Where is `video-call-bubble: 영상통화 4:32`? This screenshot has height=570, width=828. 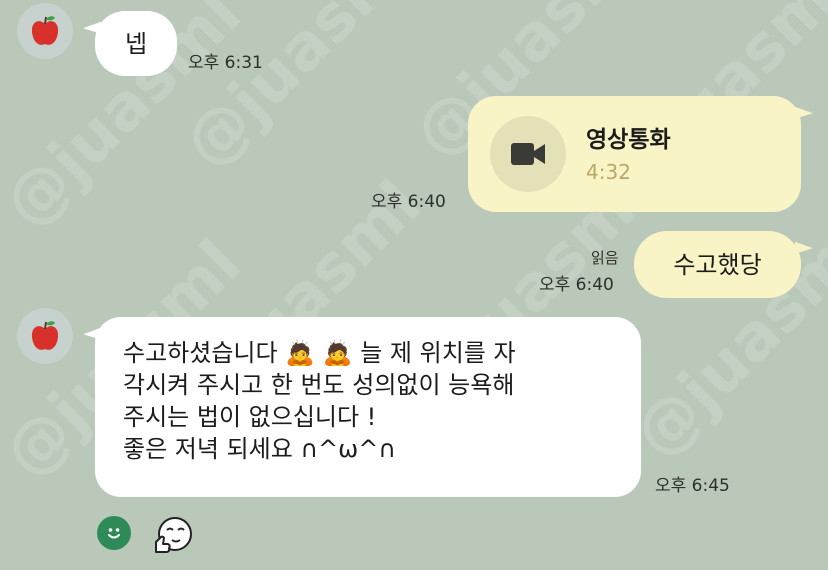 video-call-bubble: 영상통화 4:32 is located at coordinates (634, 154).